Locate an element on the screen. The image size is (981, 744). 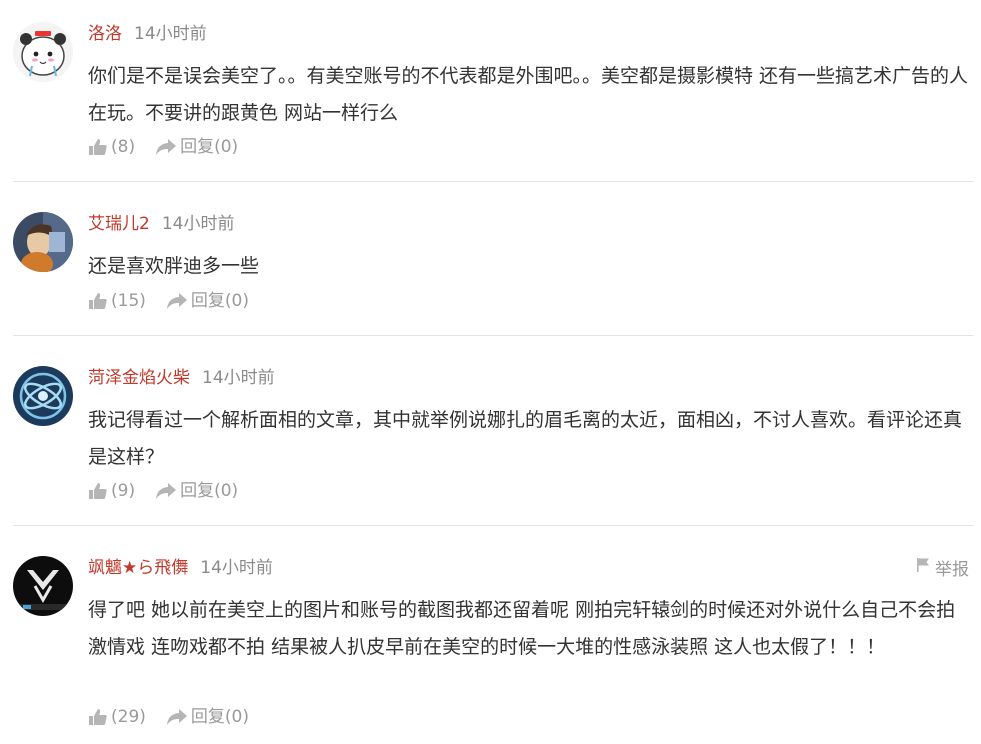
like-button: (9) is located at coordinates (111, 491).